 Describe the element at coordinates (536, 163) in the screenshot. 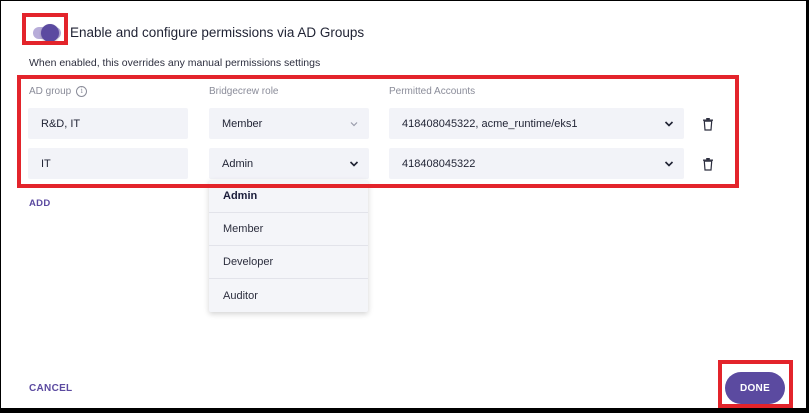

I see `permitted-accounts-select: 418408045322` at that location.